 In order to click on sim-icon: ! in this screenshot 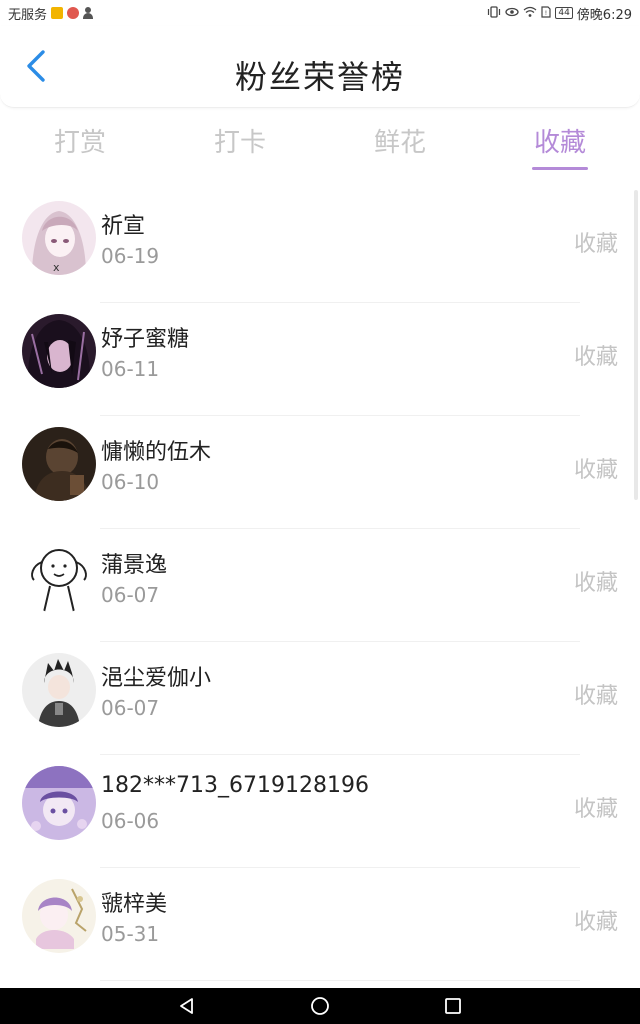, I will do `click(546, 13)`.